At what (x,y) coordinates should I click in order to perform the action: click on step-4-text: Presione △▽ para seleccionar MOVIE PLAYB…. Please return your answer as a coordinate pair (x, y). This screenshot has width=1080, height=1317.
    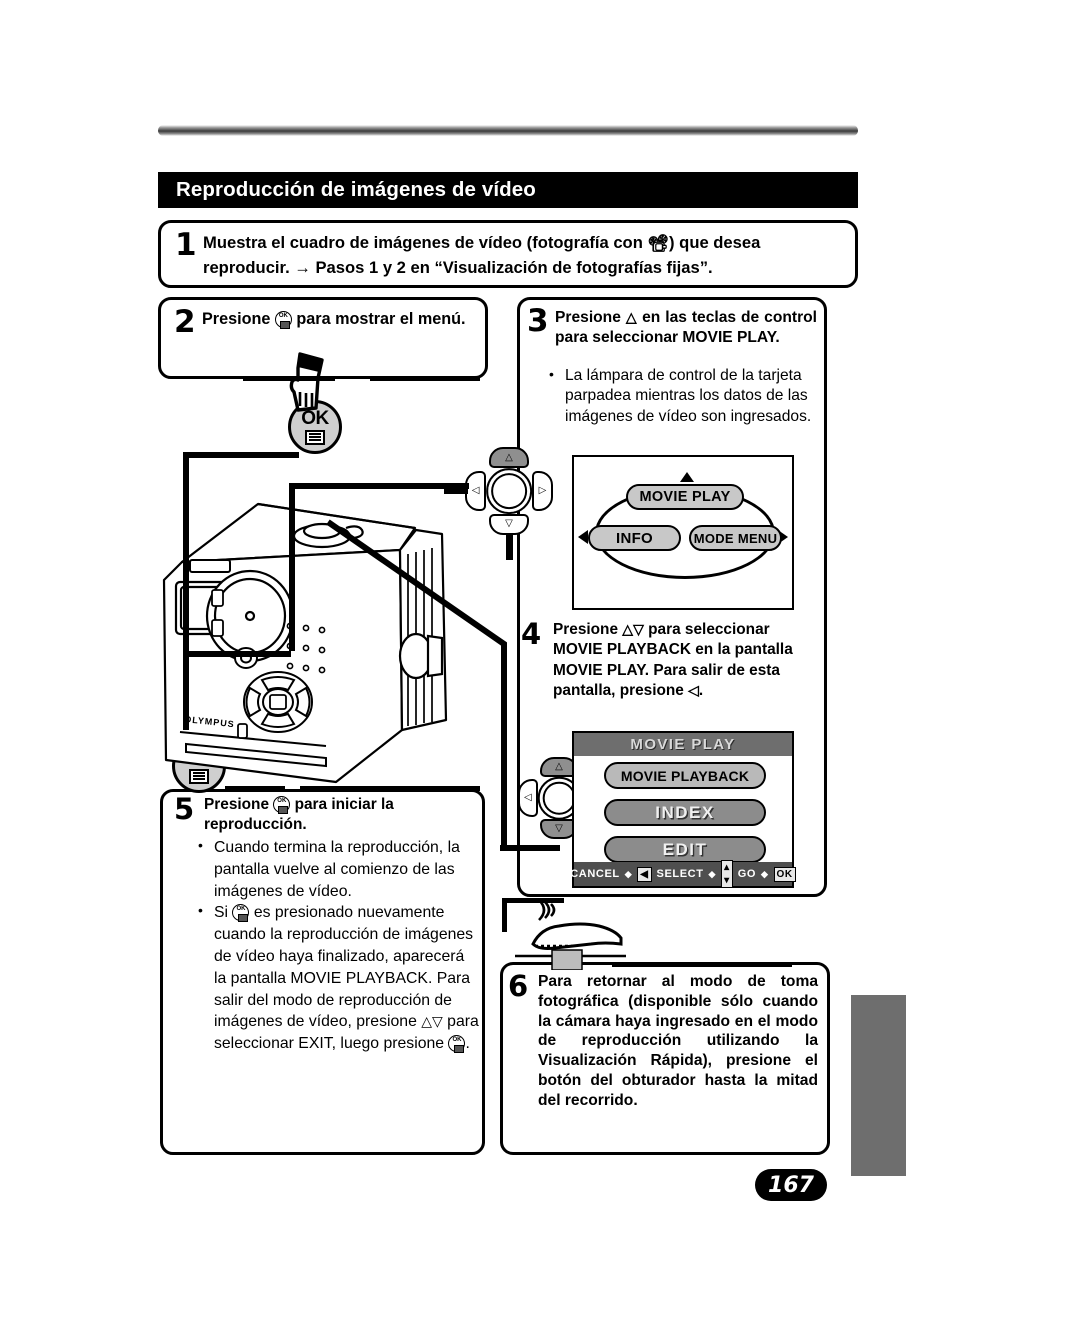
    Looking at the image, I should click on (687, 661).